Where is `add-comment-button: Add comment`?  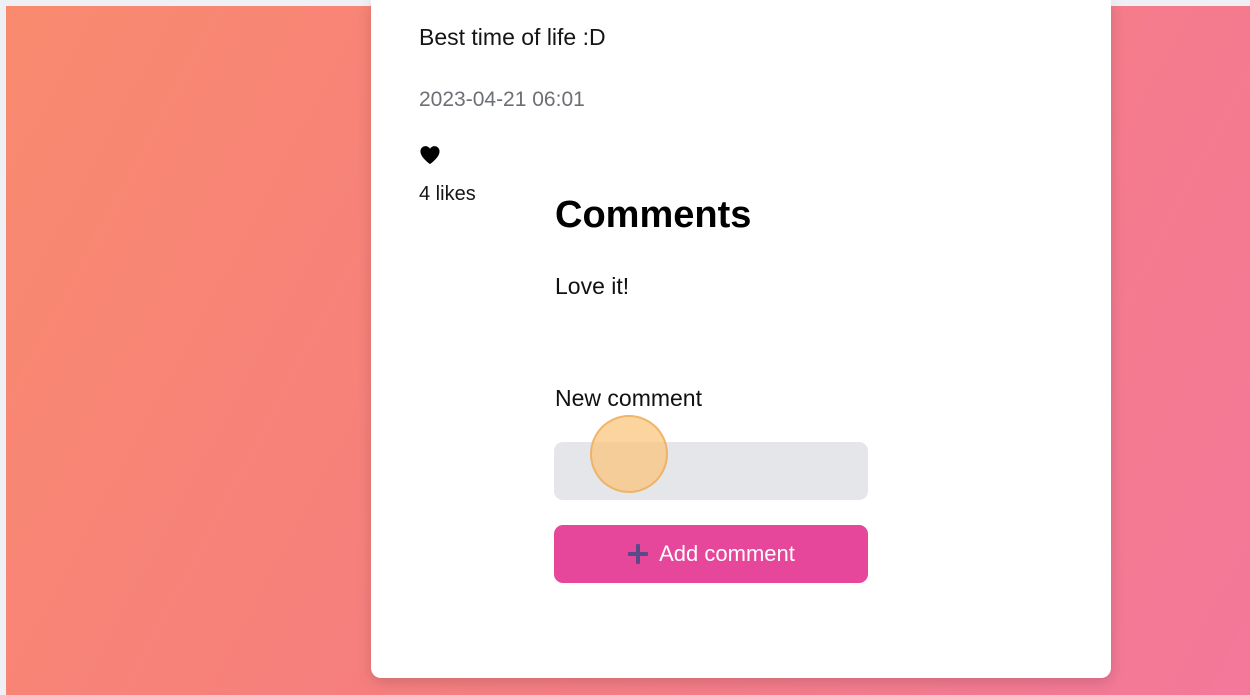
add-comment-button: Add comment is located at coordinates (711, 554).